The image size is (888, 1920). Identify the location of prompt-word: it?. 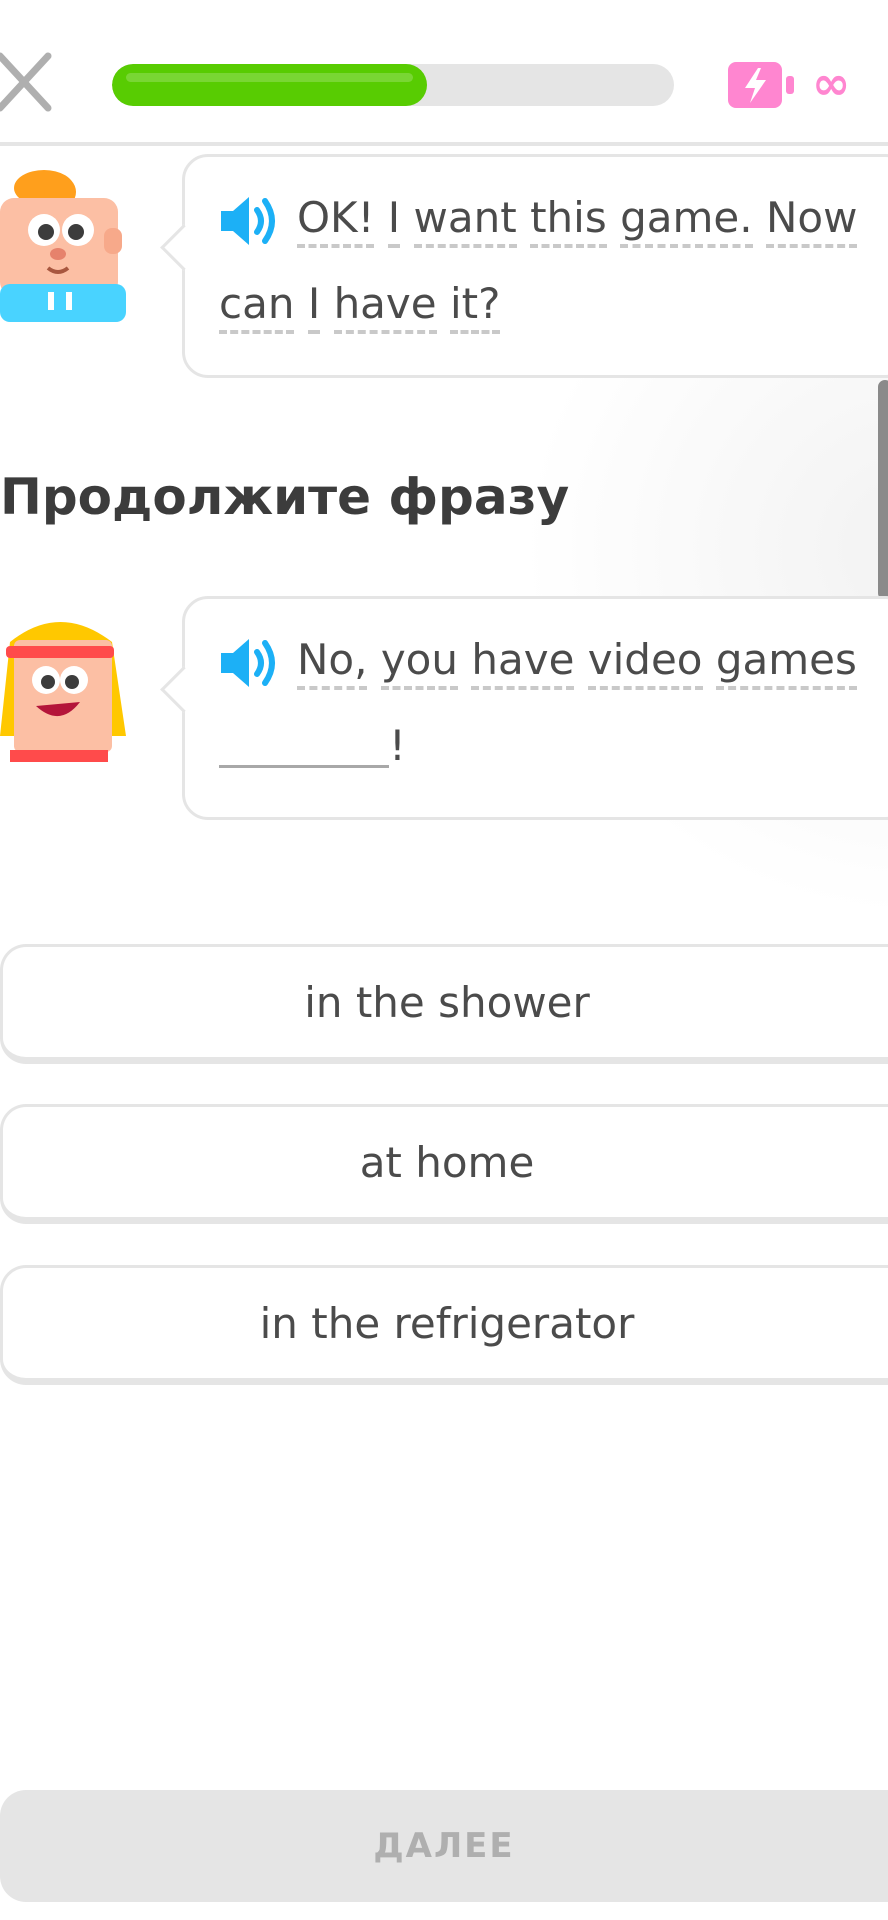
(475, 306).